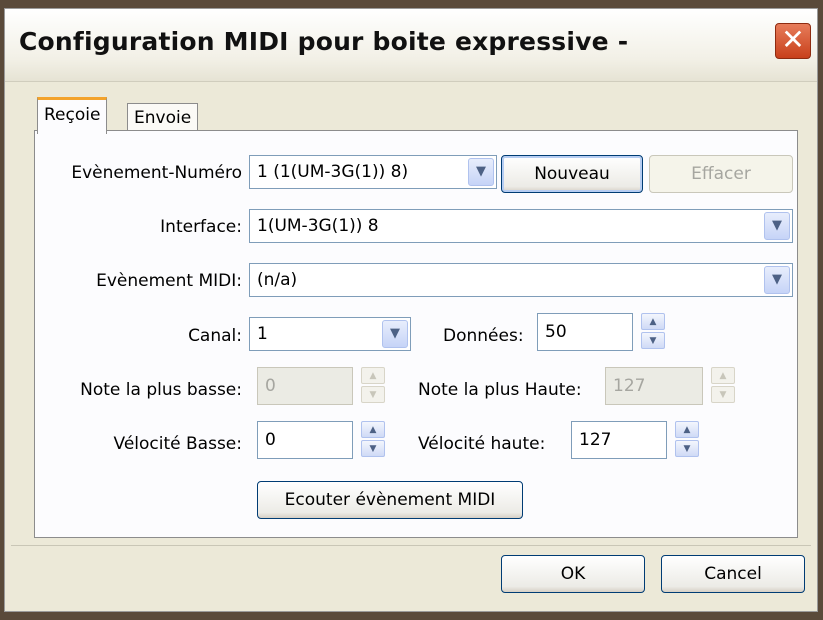  I want to click on channel-value: 1, so click(262, 334).